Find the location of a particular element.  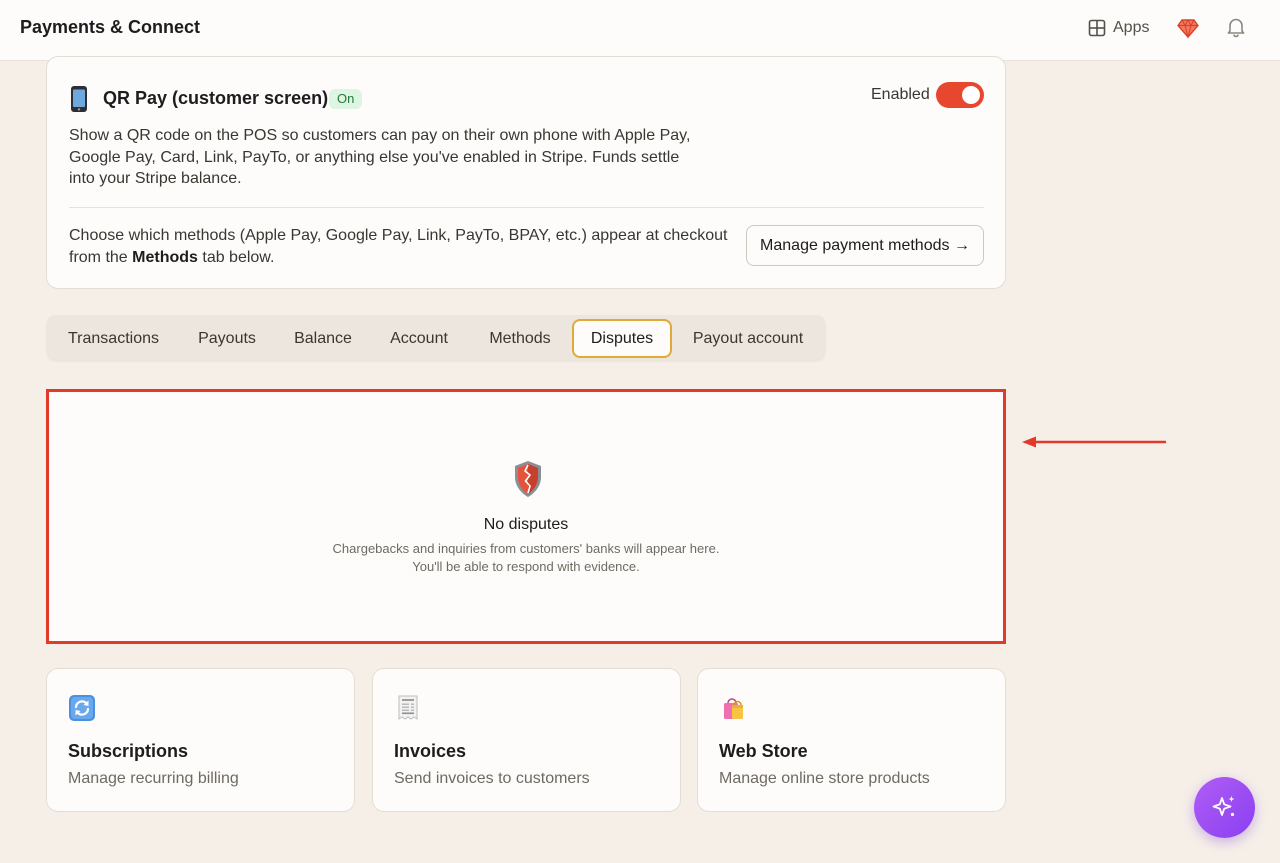

tab-payouts: Payouts is located at coordinates (227, 338).